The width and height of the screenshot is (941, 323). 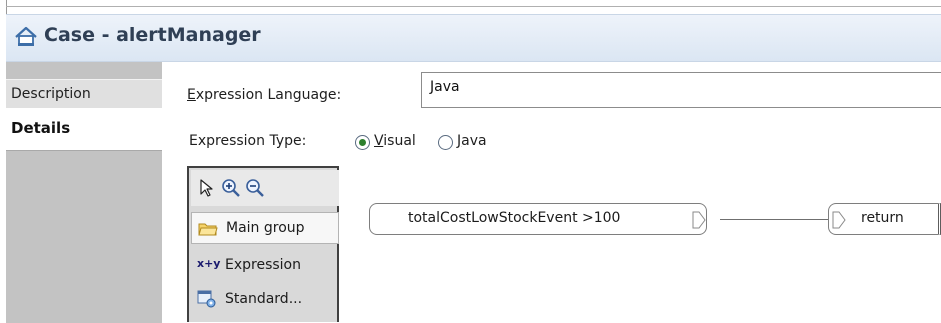 I want to click on return-node-text: return, so click(x=882, y=218).